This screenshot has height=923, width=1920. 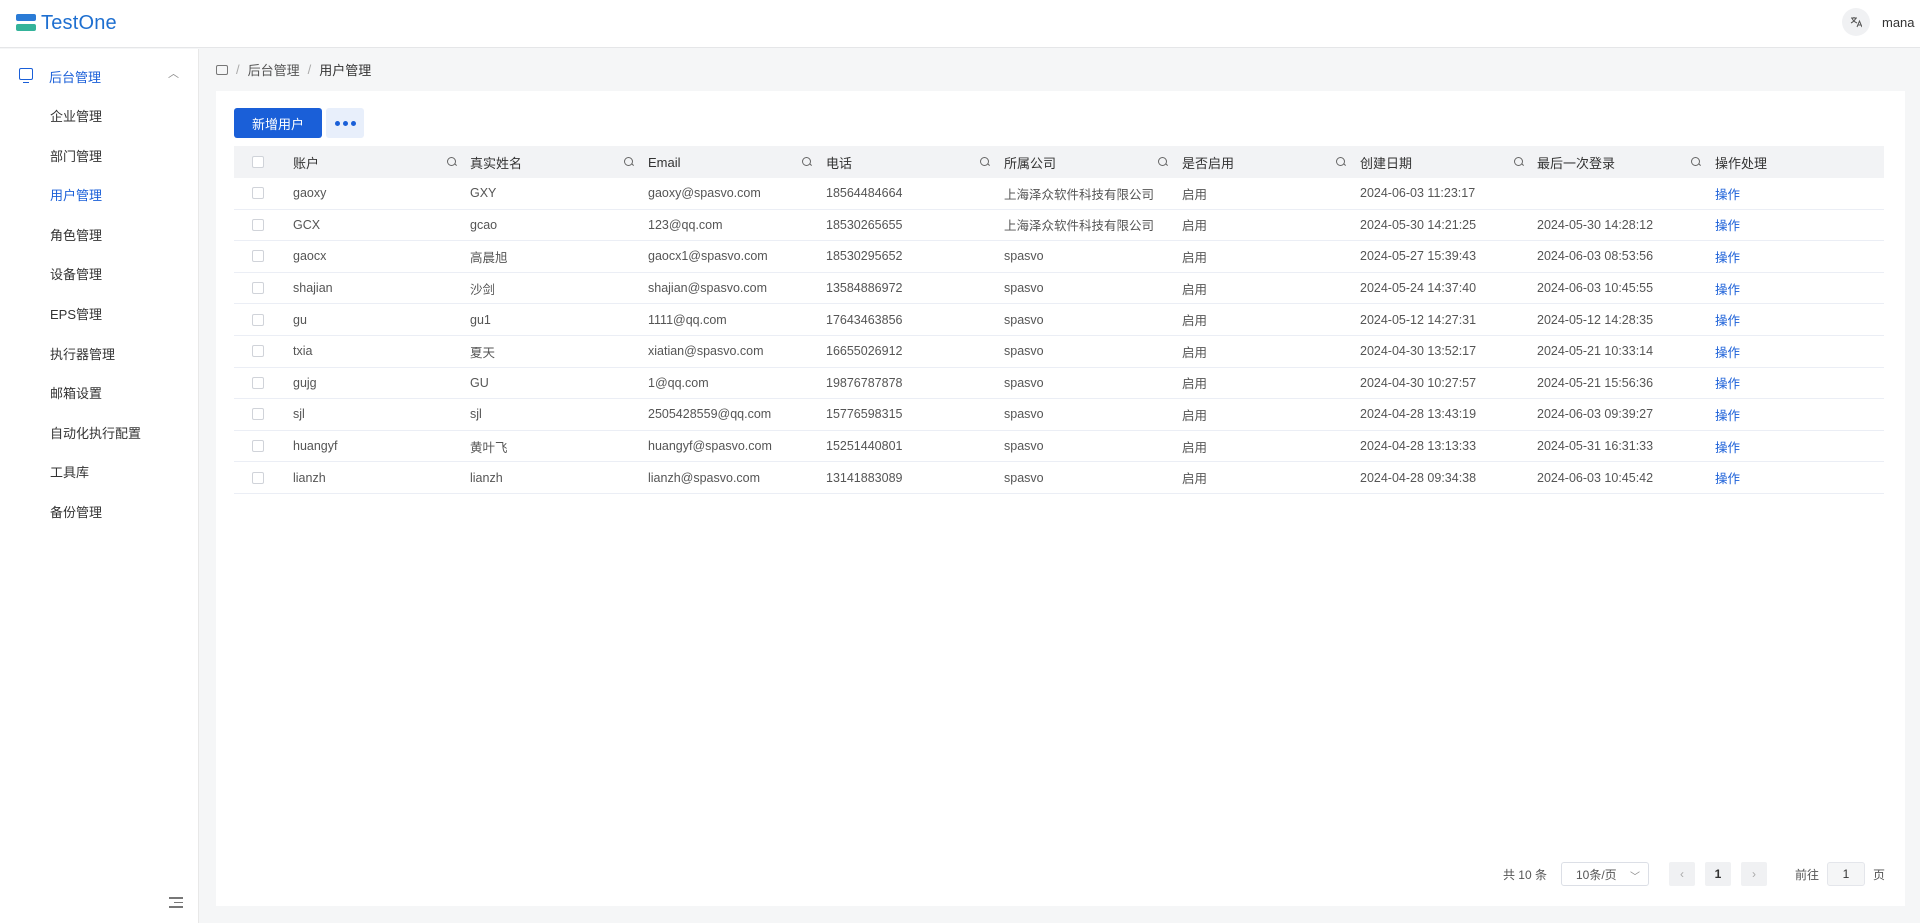 What do you see at coordinates (555, 383) in the screenshot?
I see `cell-realname: GU` at bounding box center [555, 383].